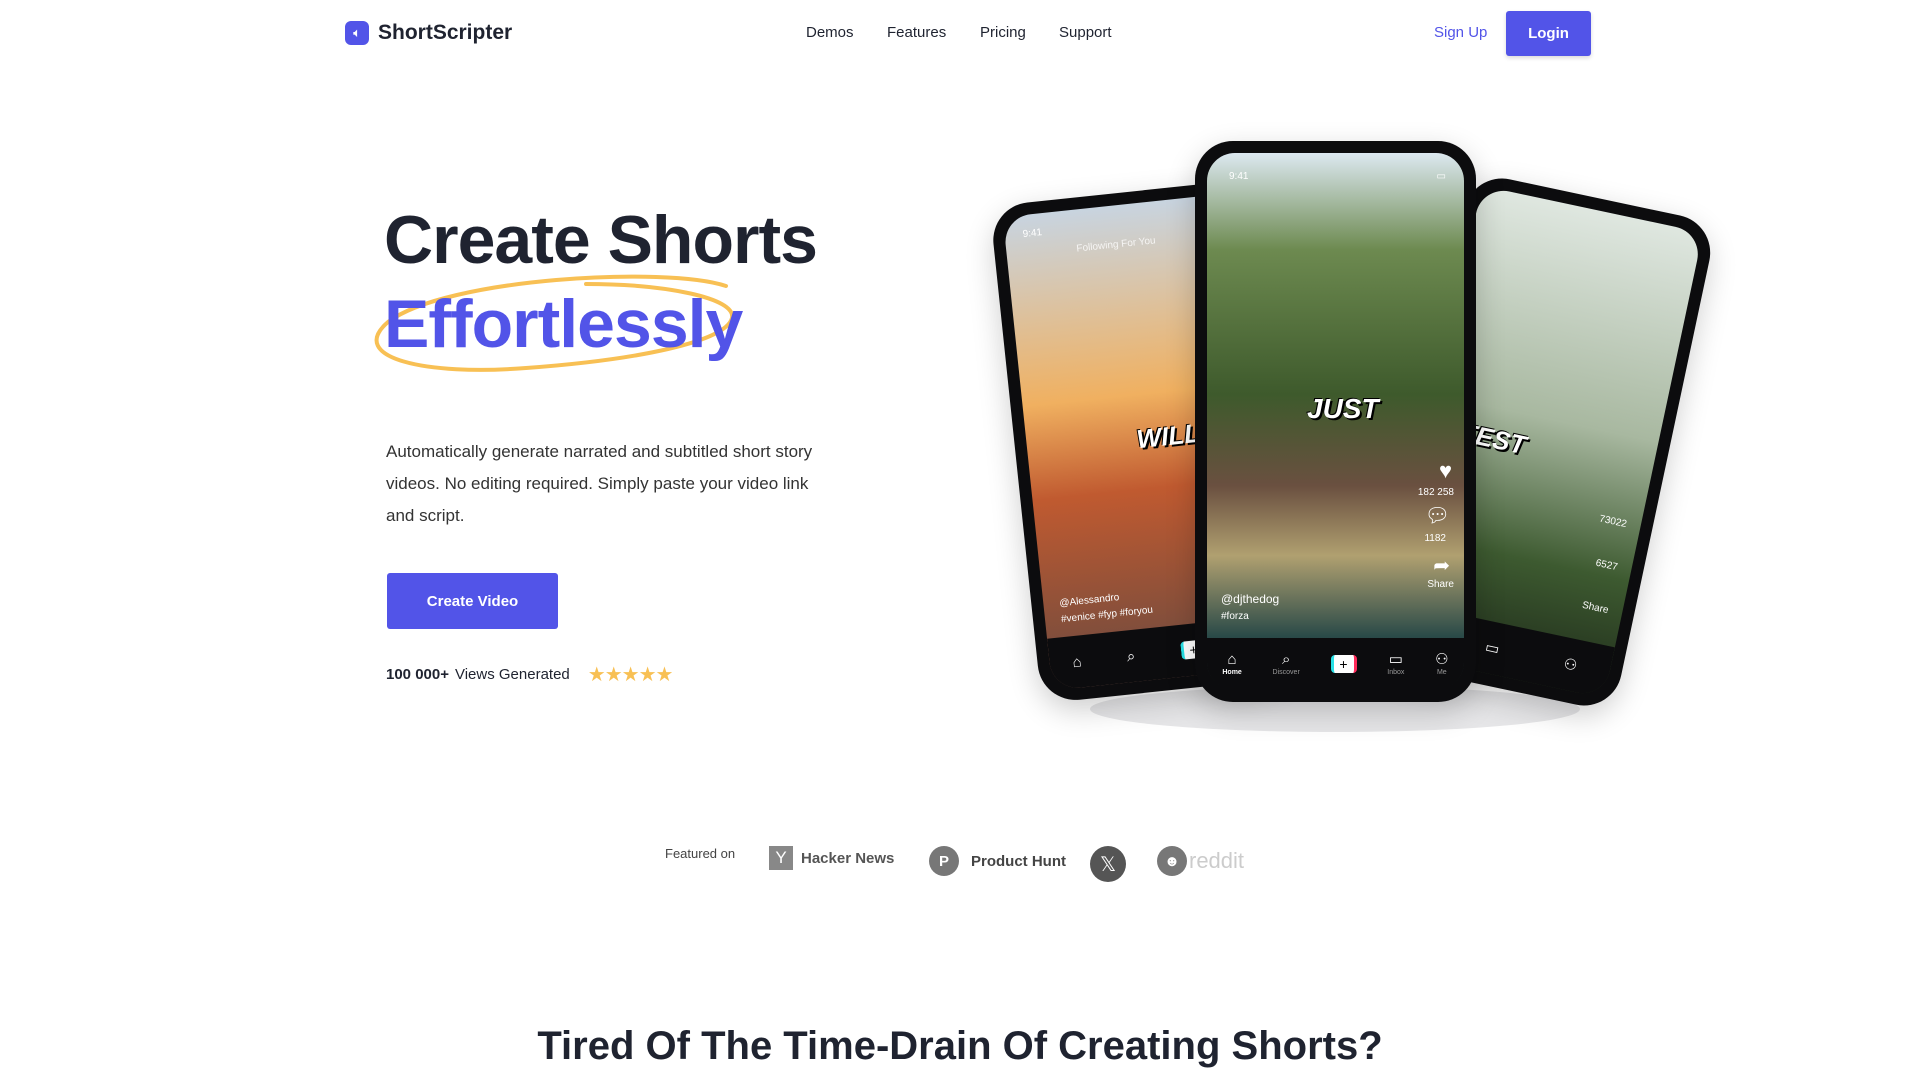  Describe the element at coordinates (1396, 672) in the screenshot. I see `tab-inbox-label: Inbox` at that location.